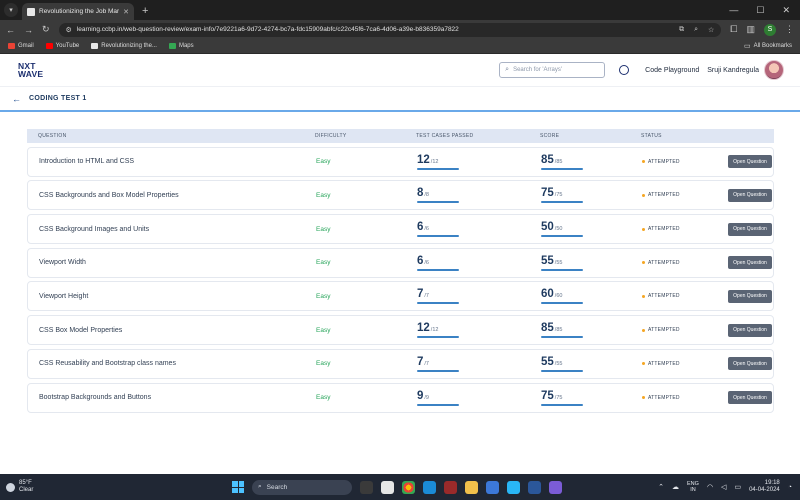 This screenshot has width=800, height=500. Describe the element at coordinates (770, 29) in the screenshot. I see `profile-avatar: S` at that location.